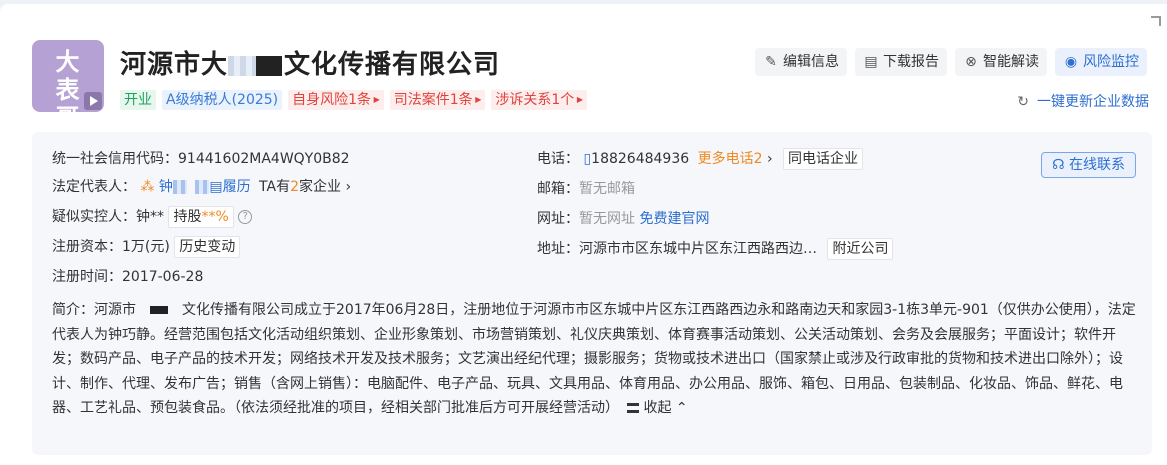 This screenshot has height=465, width=1167. I want to click on reg-date-row: 注册时间：2017-06-28, so click(128, 277).